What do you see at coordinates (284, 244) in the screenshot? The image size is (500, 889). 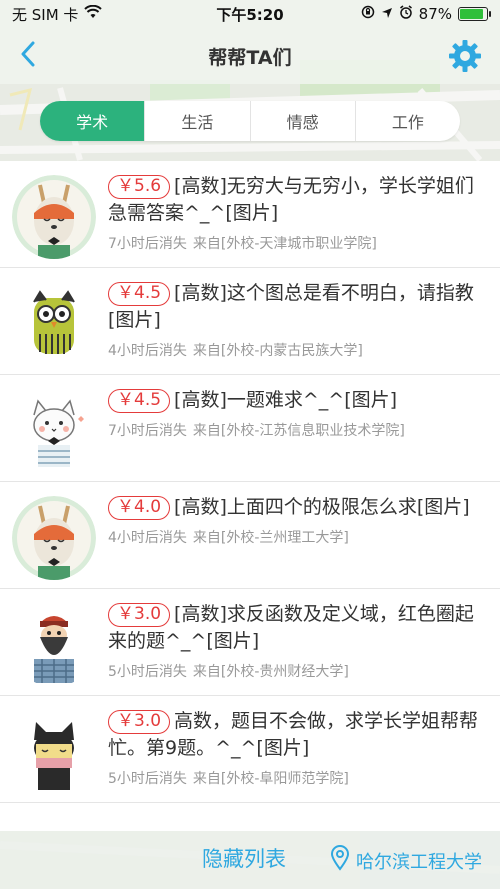 I see `source-school: 来自[外校-天津城市职业学院]` at bounding box center [284, 244].